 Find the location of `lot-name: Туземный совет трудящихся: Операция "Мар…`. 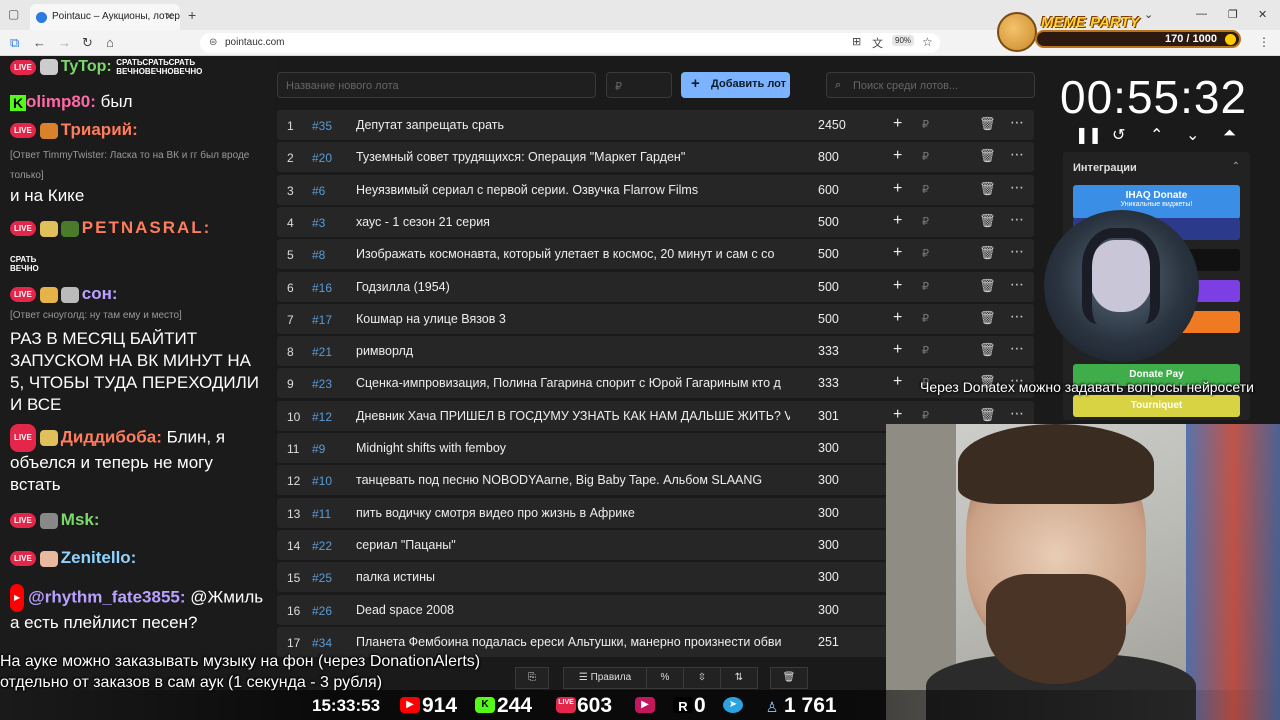

lot-name: Туземный совет трудящихся: Операция "Мар… is located at coordinates (573, 157).